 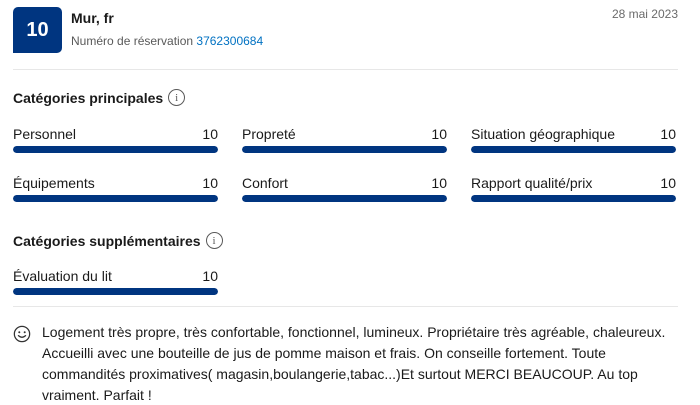 I want to click on extra-categories-title: Catégories supplémentaires i, so click(x=118, y=240).